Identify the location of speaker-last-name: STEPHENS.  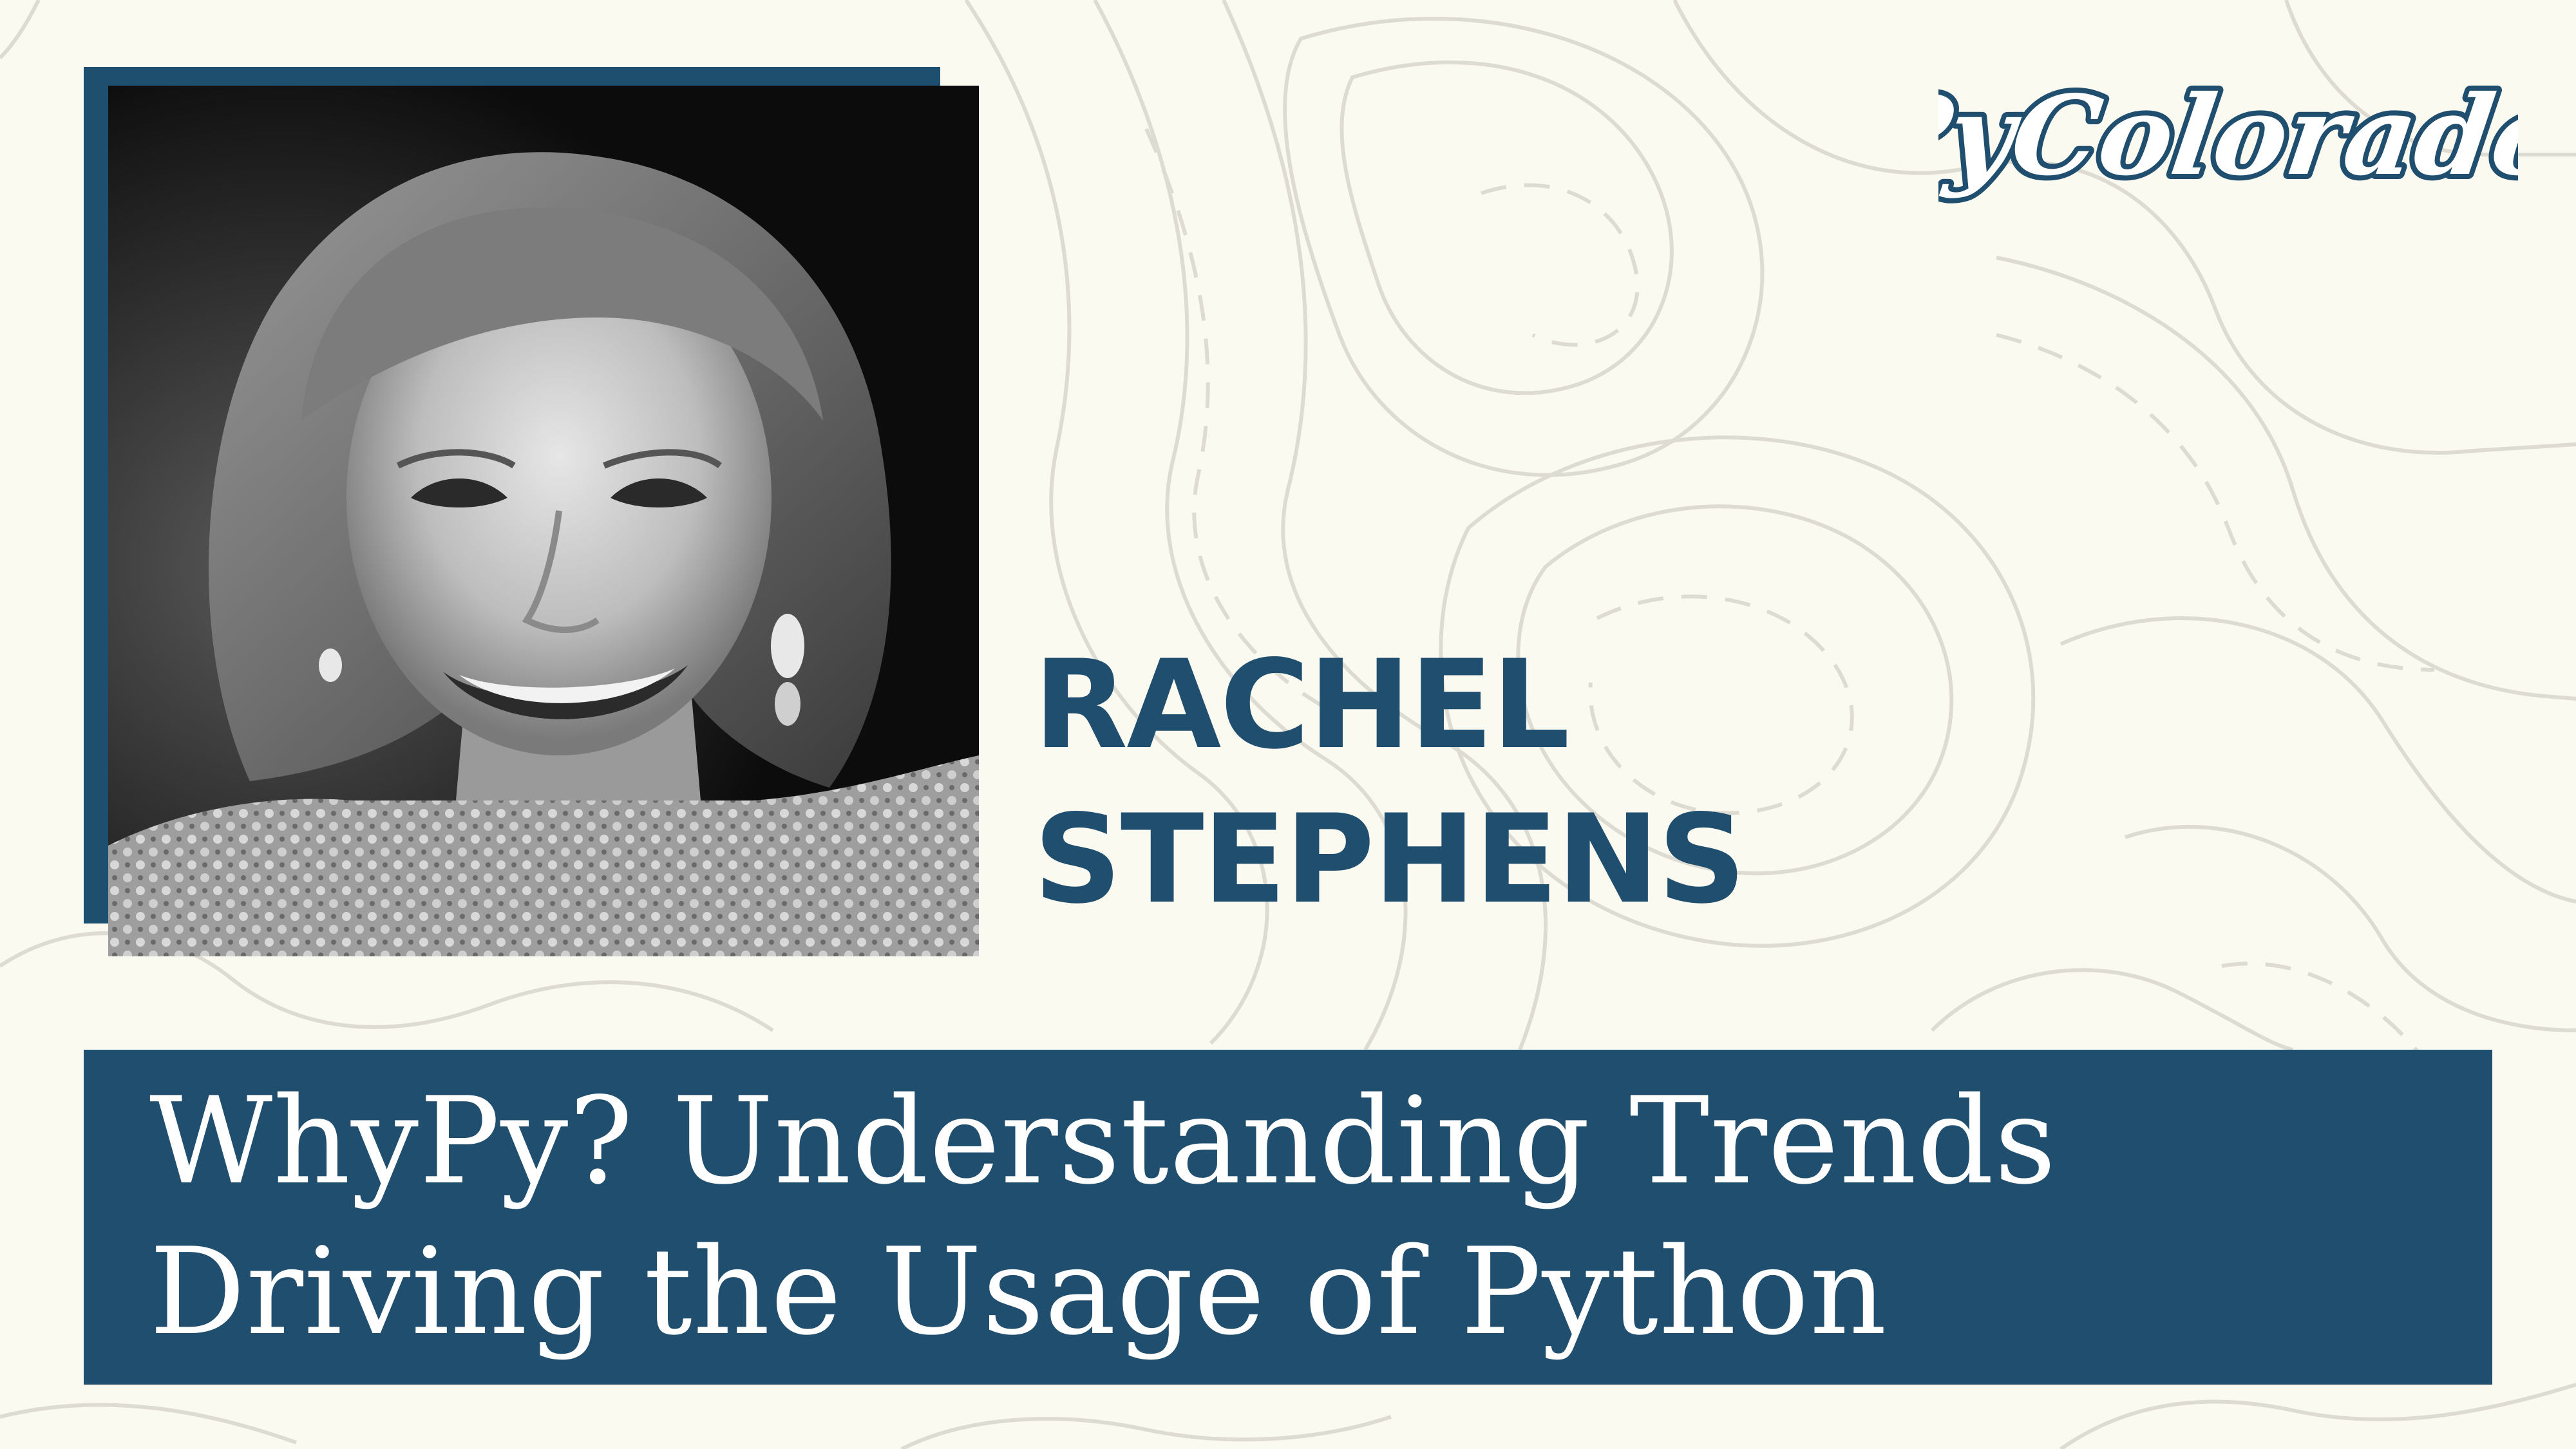
(1390, 859).